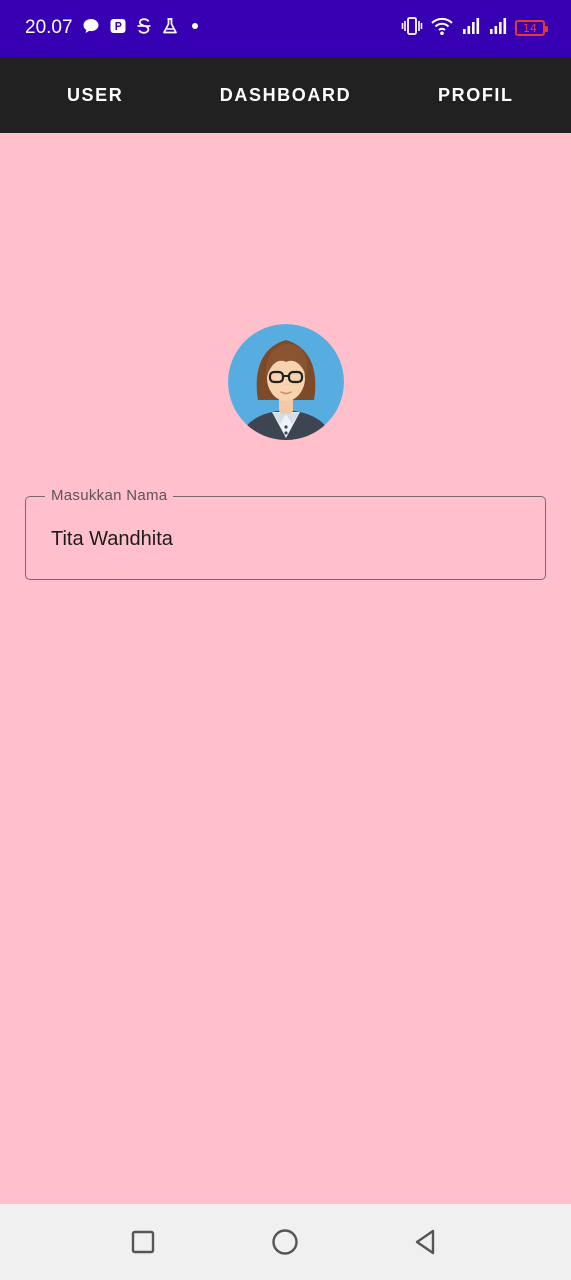 The width and height of the screenshot is (571, 1280). What do you see at coordinates (95, 95) in the screenshot?
I see `tab-user: USER` at bounding box center [95, 95].